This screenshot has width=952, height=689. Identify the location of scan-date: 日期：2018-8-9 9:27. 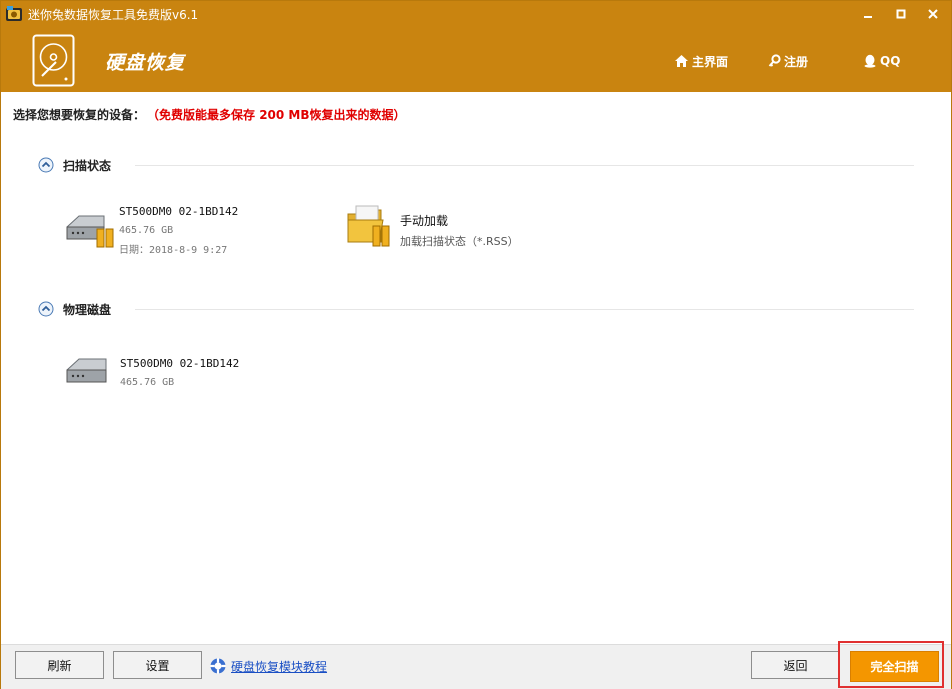
(173, 250).